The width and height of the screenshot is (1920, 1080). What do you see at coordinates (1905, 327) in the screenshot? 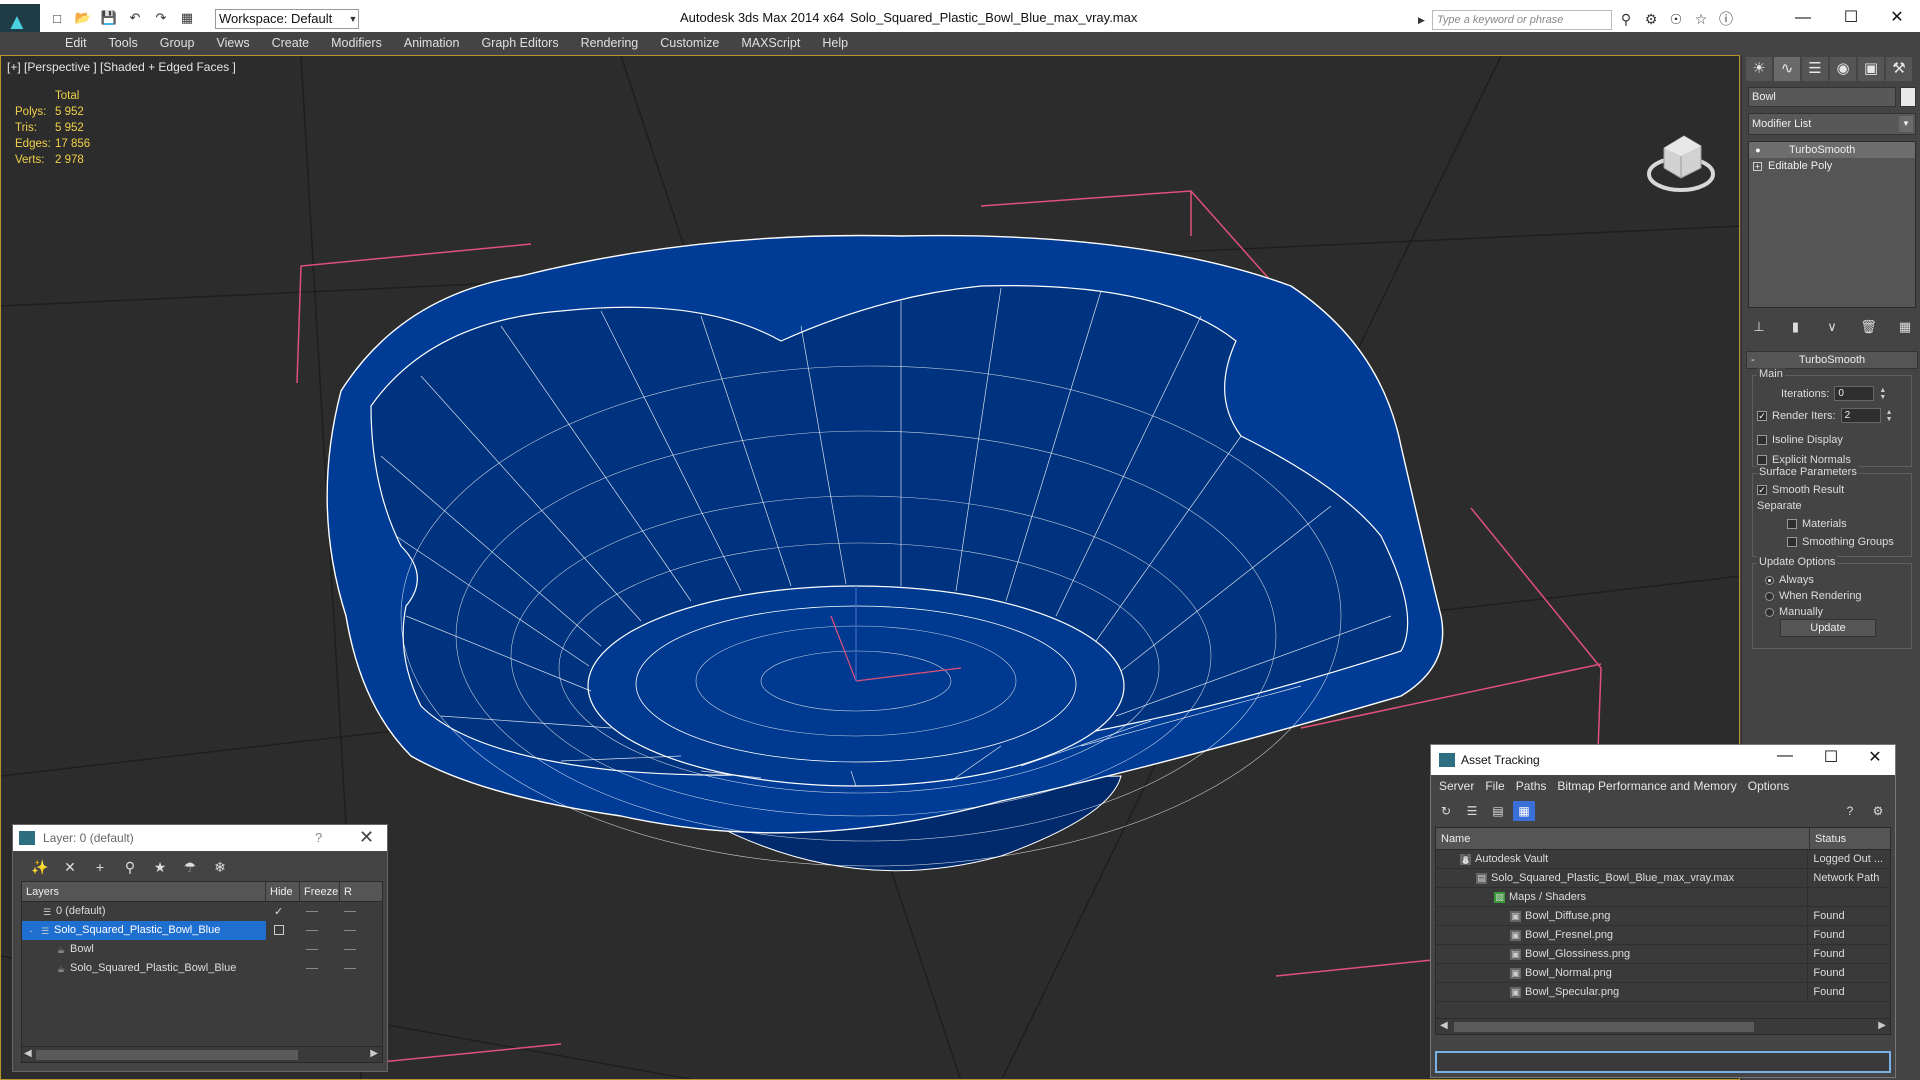
I see `configure-sets-icon: ▦` at bounding box center [1905, 327].